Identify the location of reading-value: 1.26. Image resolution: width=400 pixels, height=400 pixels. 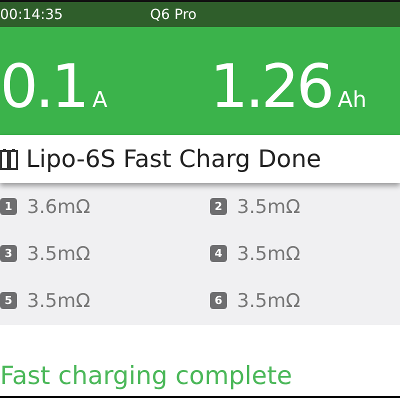
(271, 87).